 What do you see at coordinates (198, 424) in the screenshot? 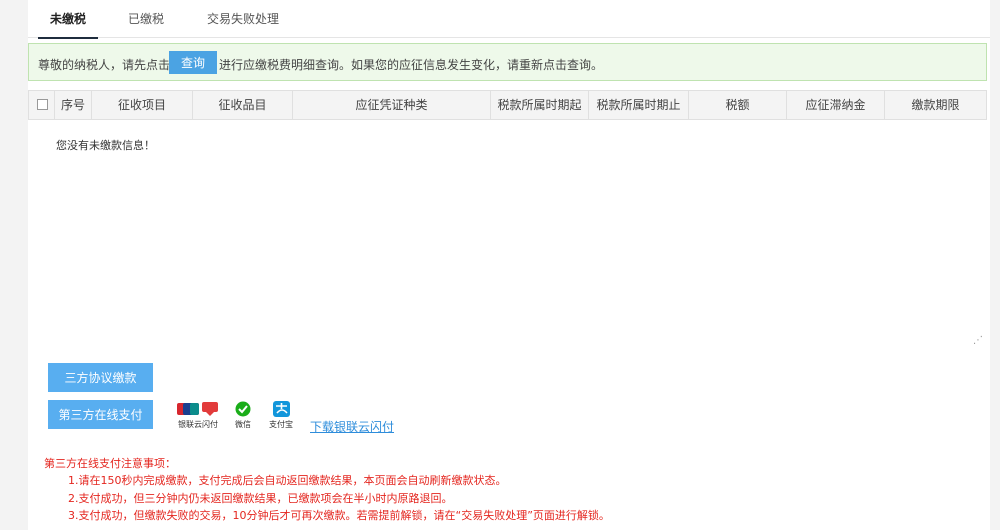
I see `unionpay-label: 银联云闪付` at bounding box center [198, 424].